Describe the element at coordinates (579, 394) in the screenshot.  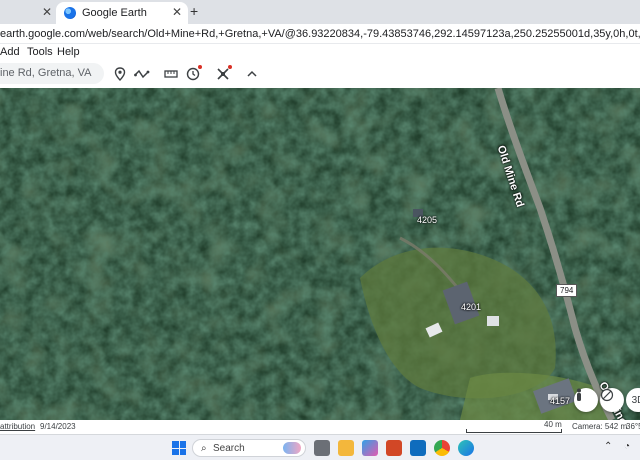
I see `person-icon` at that location.